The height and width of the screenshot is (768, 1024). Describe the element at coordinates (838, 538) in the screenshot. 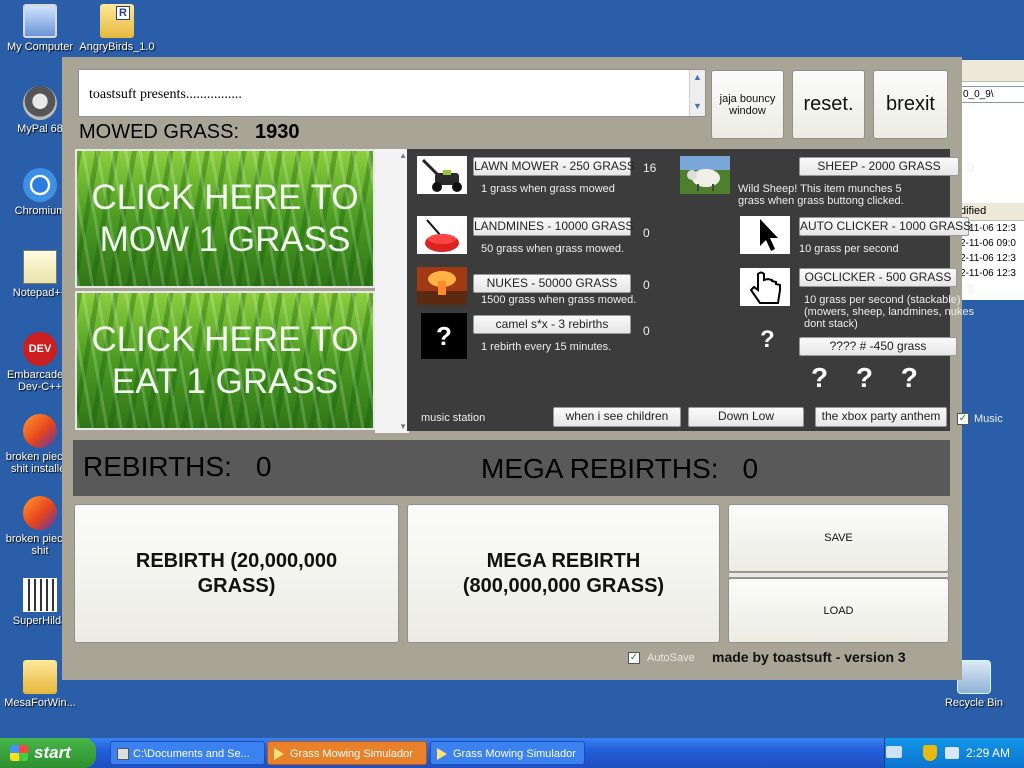

I see `save-button: SAVE` at that location.